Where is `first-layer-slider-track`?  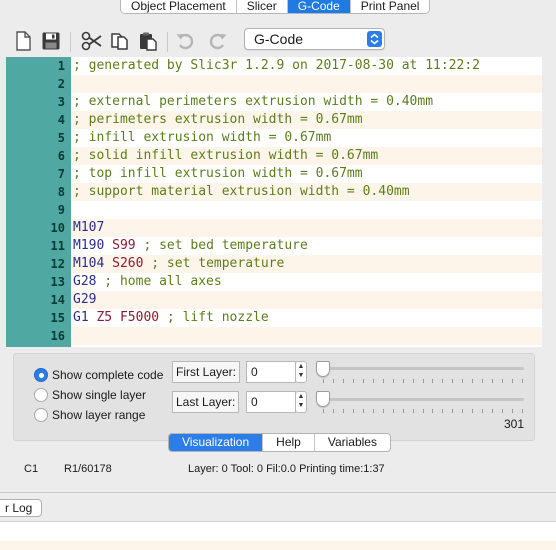
first-layer-slider-track is located at coordinates (421, 368).